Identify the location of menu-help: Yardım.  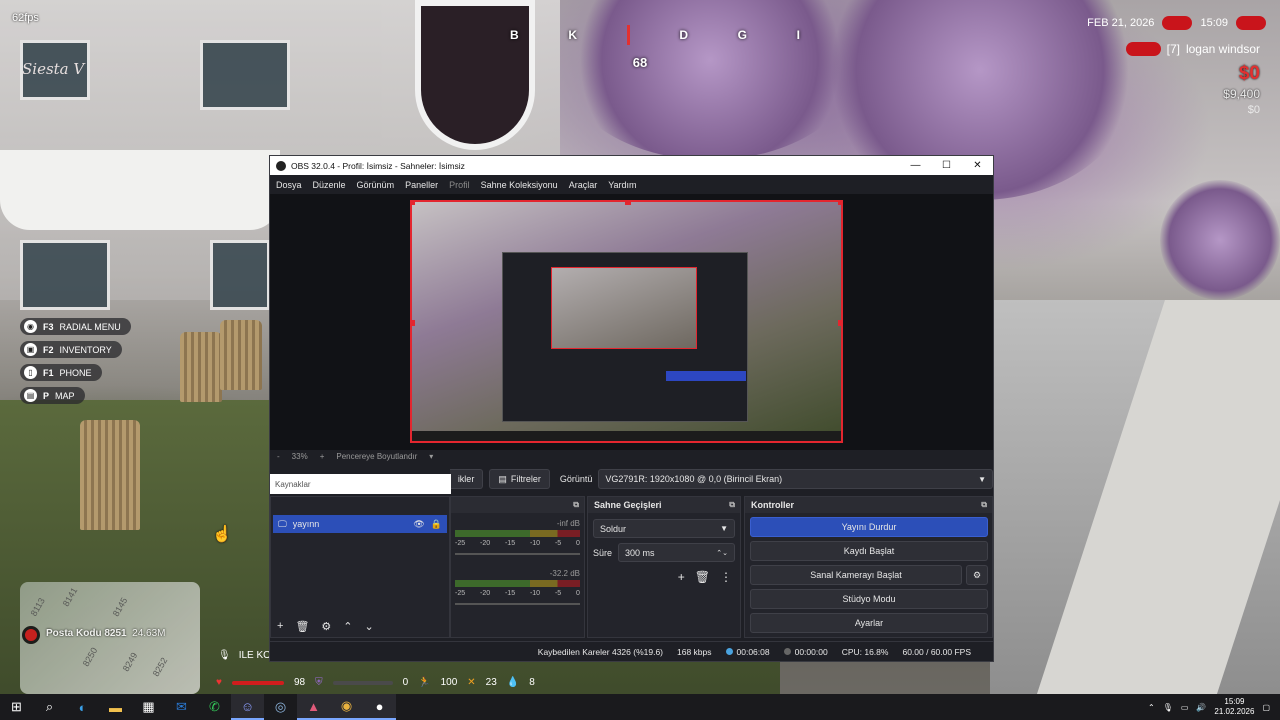
(622, 185).